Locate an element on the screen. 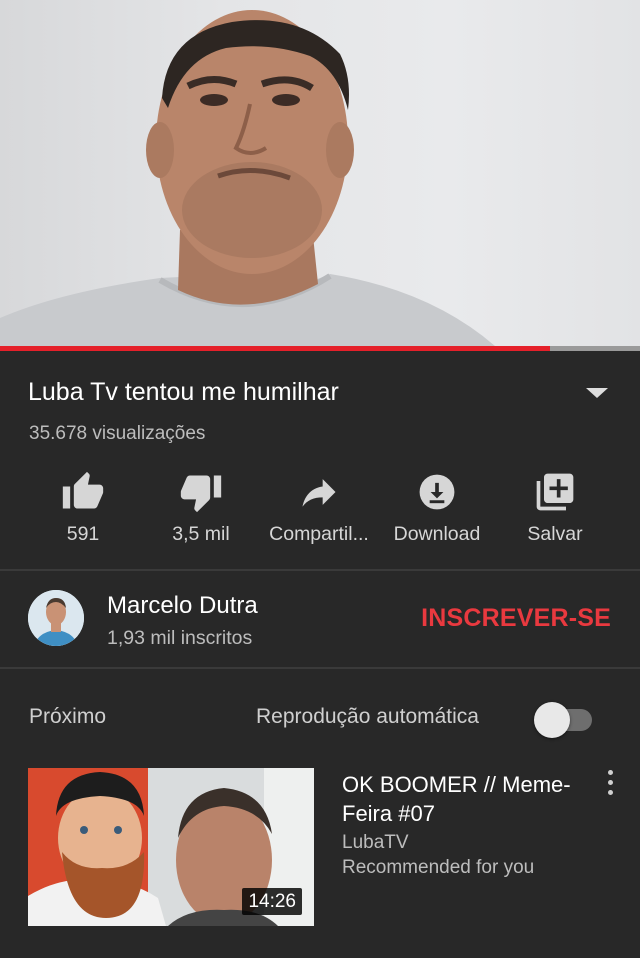 This screenshot has height=958, width=640. download-icon is located at coordinates (437, 492).